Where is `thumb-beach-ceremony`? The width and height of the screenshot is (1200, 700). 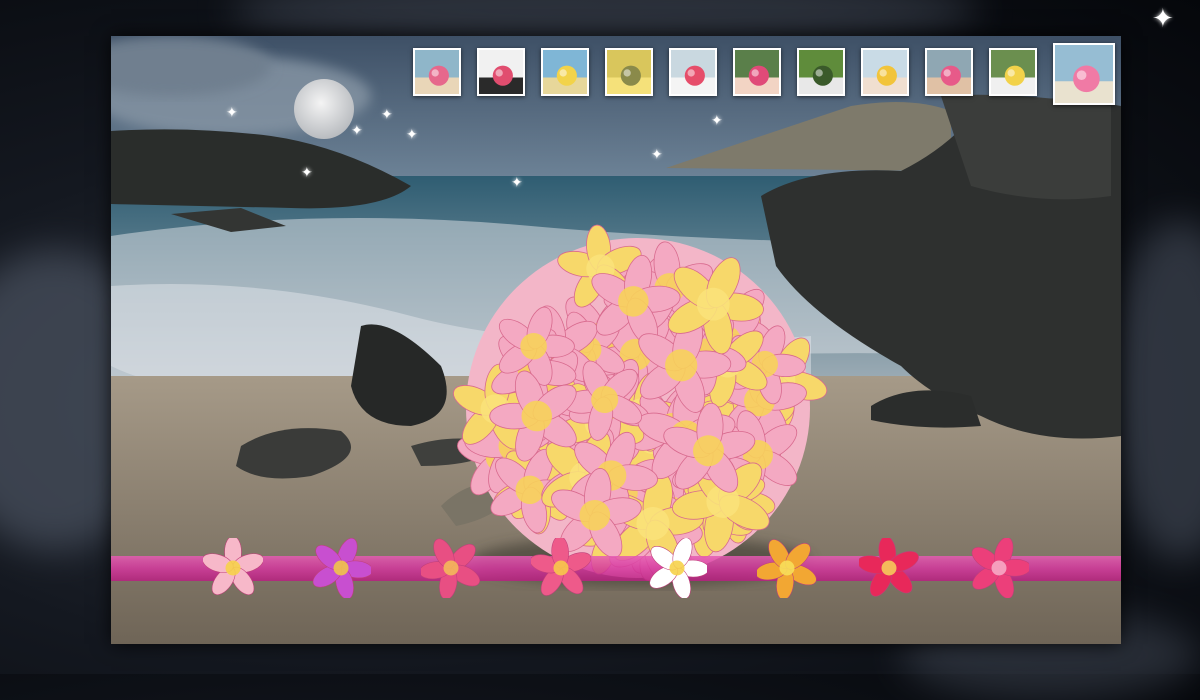 thumb-beach-ceremony is located at coordinates (565, 72).